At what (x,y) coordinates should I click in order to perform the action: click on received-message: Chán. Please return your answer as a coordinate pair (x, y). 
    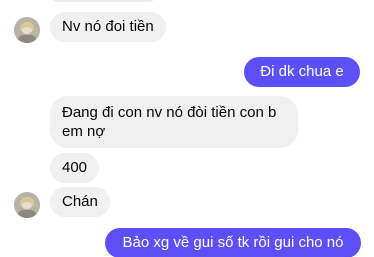
    Looking at the image, I should click on (80, 202).